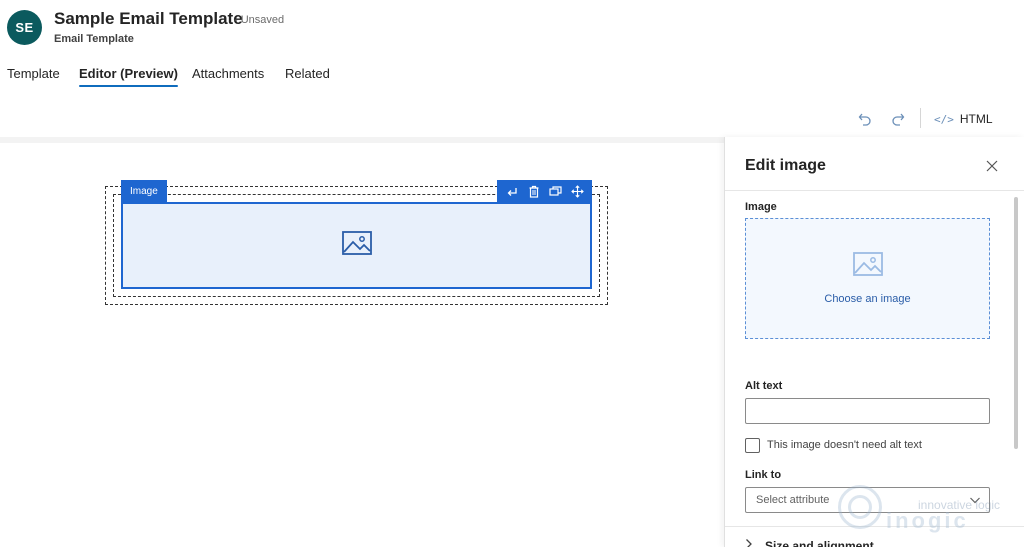  Describe the element at coordinates (752, 445) in the screenshot. I see `no-alt-text-checkbox` at that location.